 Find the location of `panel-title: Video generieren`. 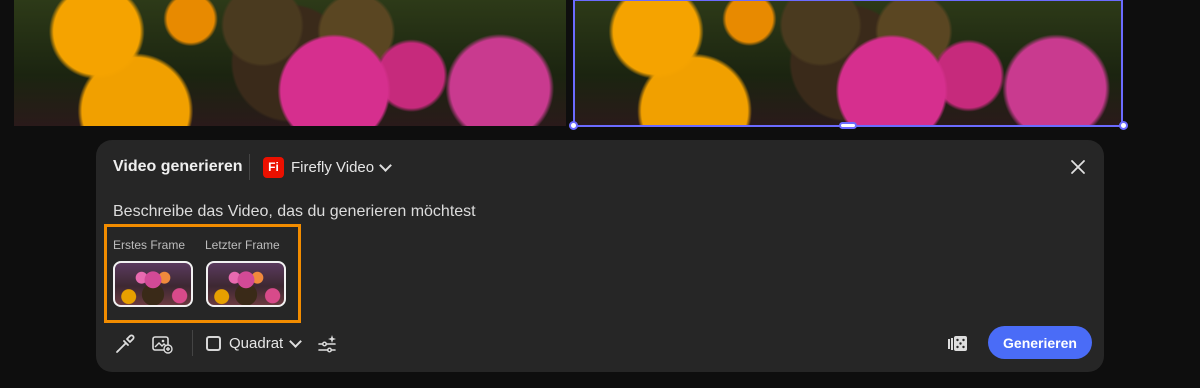

panel-title: Video generieren is located at coordinates (178, 166).